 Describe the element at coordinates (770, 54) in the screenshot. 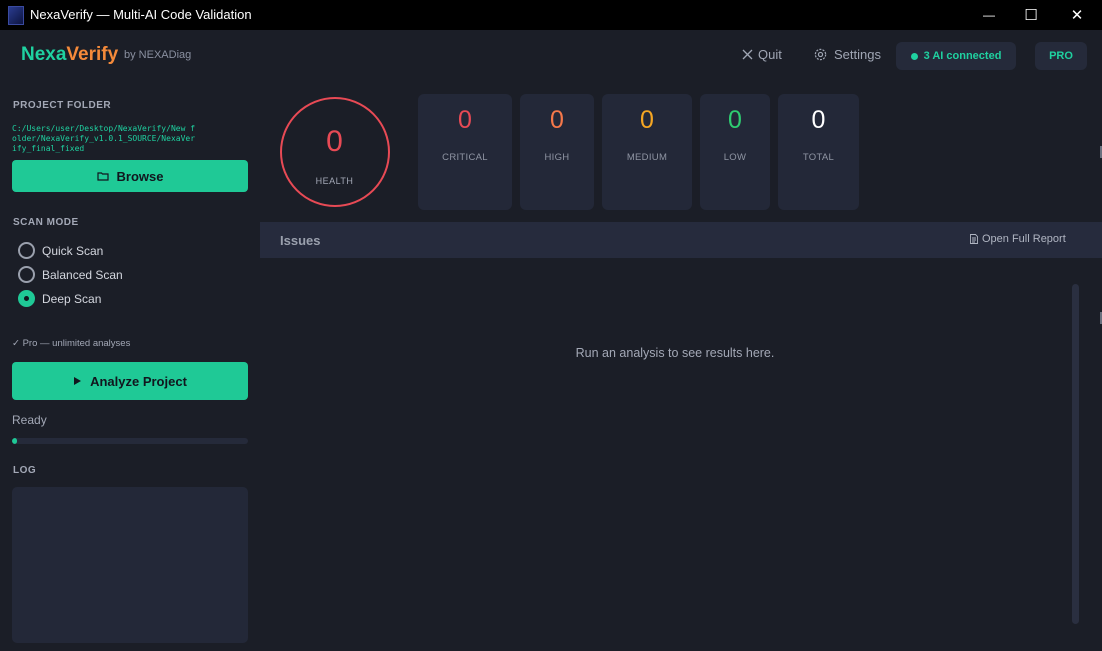

I see `quit-label: Quit` at that location.